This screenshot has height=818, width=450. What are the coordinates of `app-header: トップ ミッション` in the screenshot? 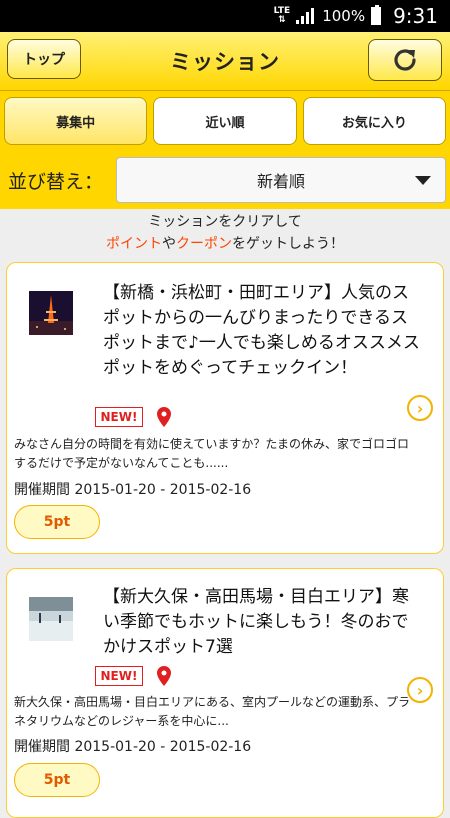 It's located at (225, 61).